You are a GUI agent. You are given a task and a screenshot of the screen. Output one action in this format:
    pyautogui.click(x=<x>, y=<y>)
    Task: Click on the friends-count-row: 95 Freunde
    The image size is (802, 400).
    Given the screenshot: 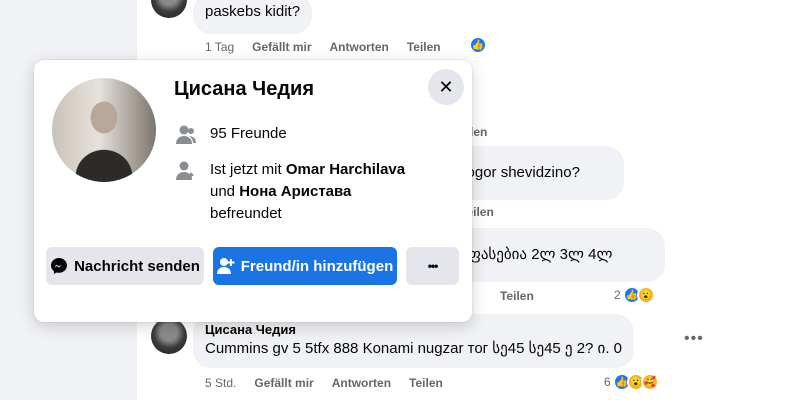 What is the action you would take?
    pyautogui.click(x=230, y=135)
    